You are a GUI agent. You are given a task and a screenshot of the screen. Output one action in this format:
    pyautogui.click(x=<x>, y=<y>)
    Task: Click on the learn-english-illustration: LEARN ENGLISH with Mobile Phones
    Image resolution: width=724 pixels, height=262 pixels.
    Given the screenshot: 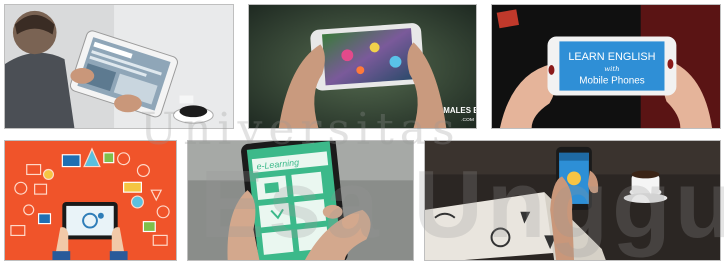 What is the action you would take?
    pyautogui.click(x=606, y=66)
    